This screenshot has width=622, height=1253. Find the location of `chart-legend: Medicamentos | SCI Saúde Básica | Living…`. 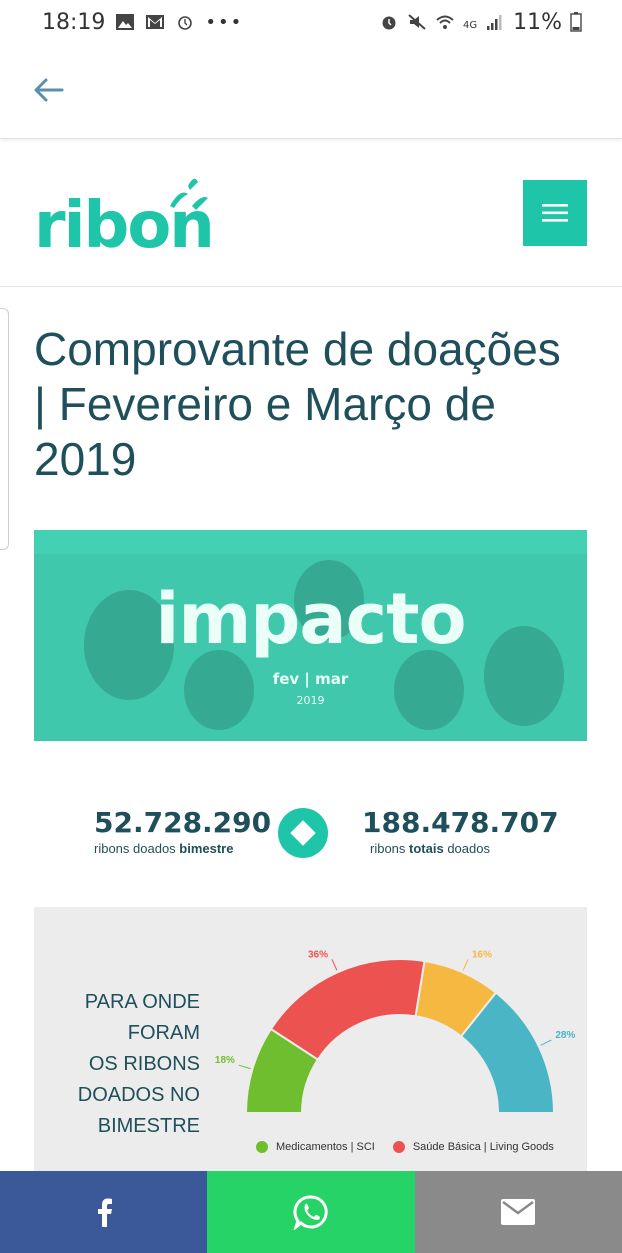

chart-legend: Medicamentos | SCI Saúde Básica | Living… is located at coordinates (405, 1147).